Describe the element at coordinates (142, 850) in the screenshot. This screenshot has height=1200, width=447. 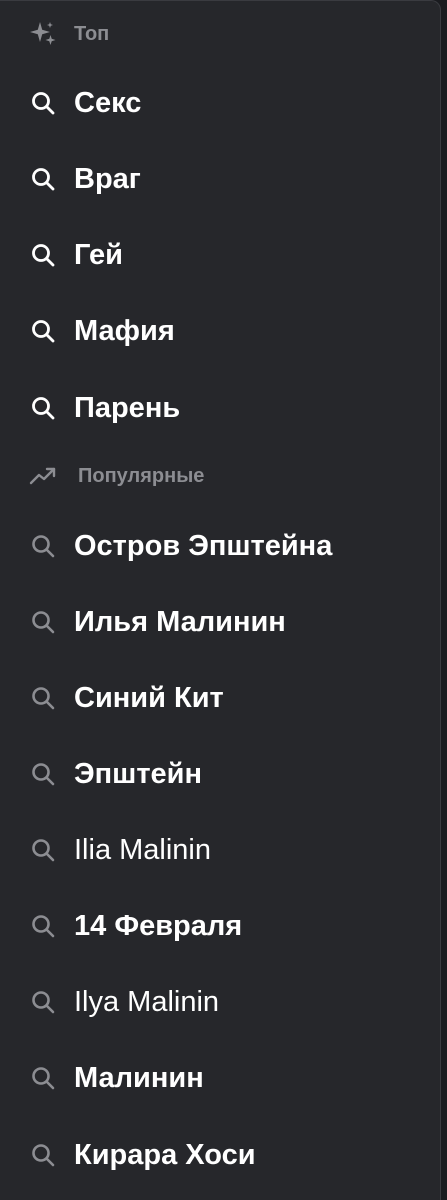
I see `suggestion-label: Ilia Malinin` at that location.